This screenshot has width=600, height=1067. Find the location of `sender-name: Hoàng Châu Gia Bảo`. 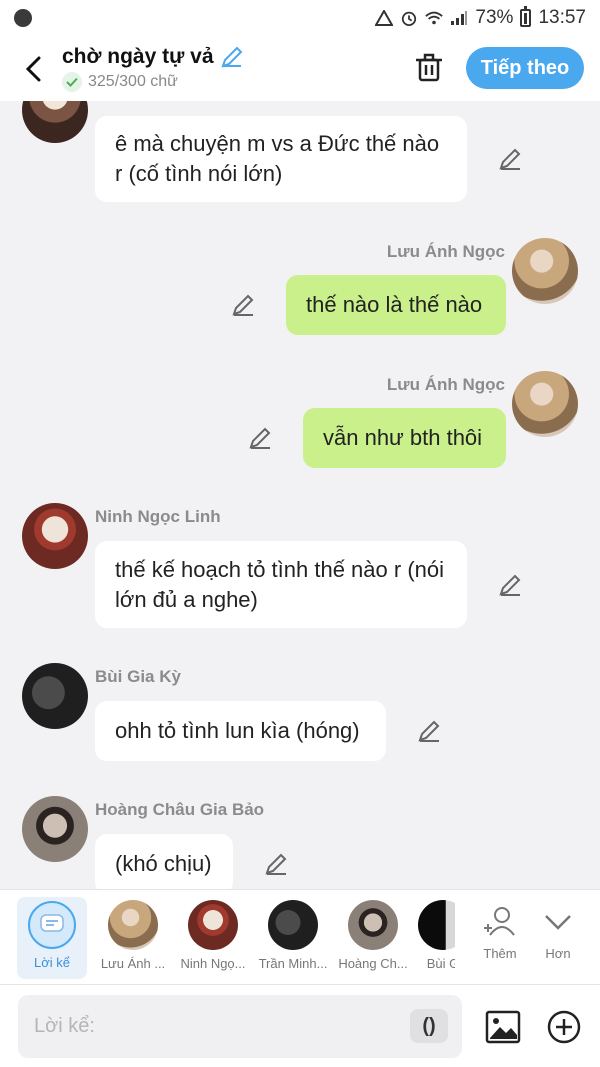

sender-name: Hoàng Châu Gia Bảo is located at coordinates (180, 809).